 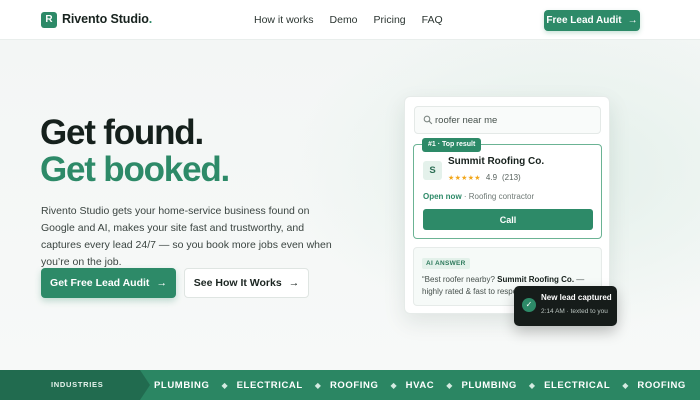 I want to click on business-status: Open now · Roofing contractor, so click(x=478, y=196).